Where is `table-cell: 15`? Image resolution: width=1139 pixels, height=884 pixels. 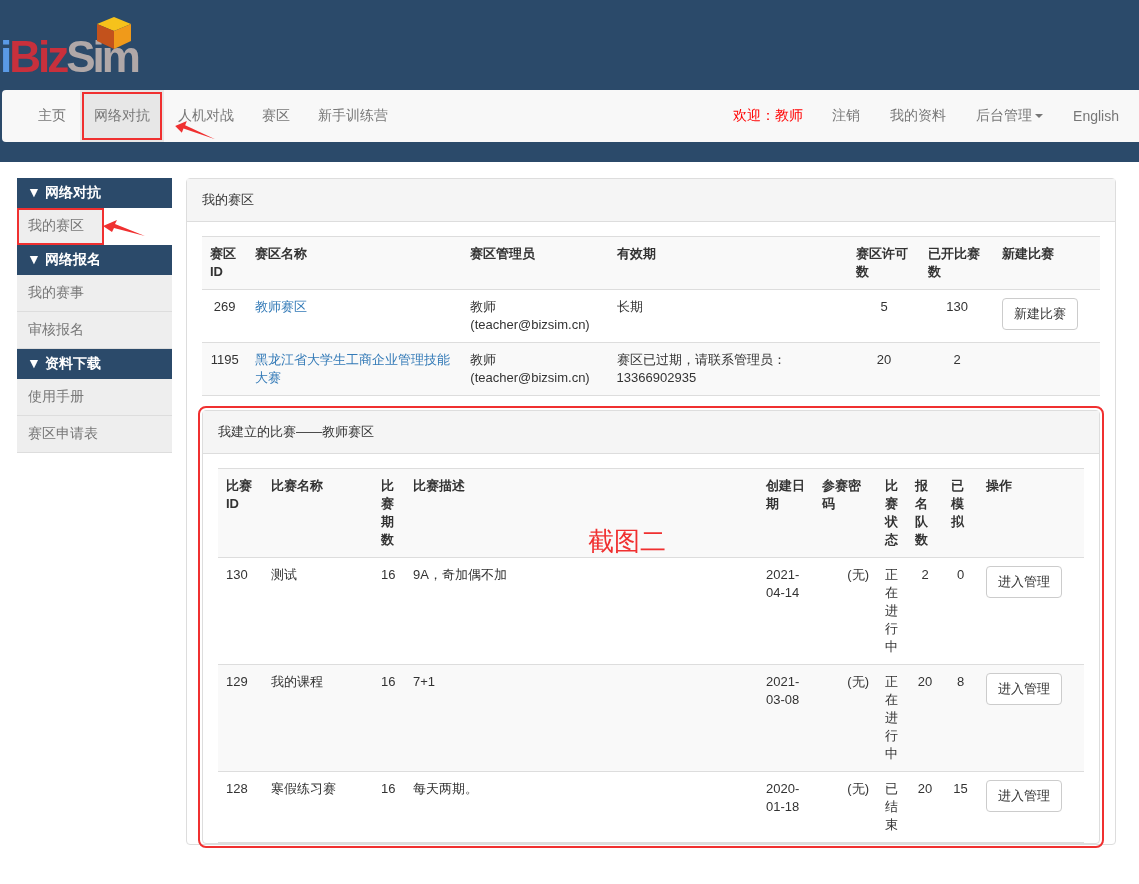
table-cell: 15 is located at coordinates (960, 807).